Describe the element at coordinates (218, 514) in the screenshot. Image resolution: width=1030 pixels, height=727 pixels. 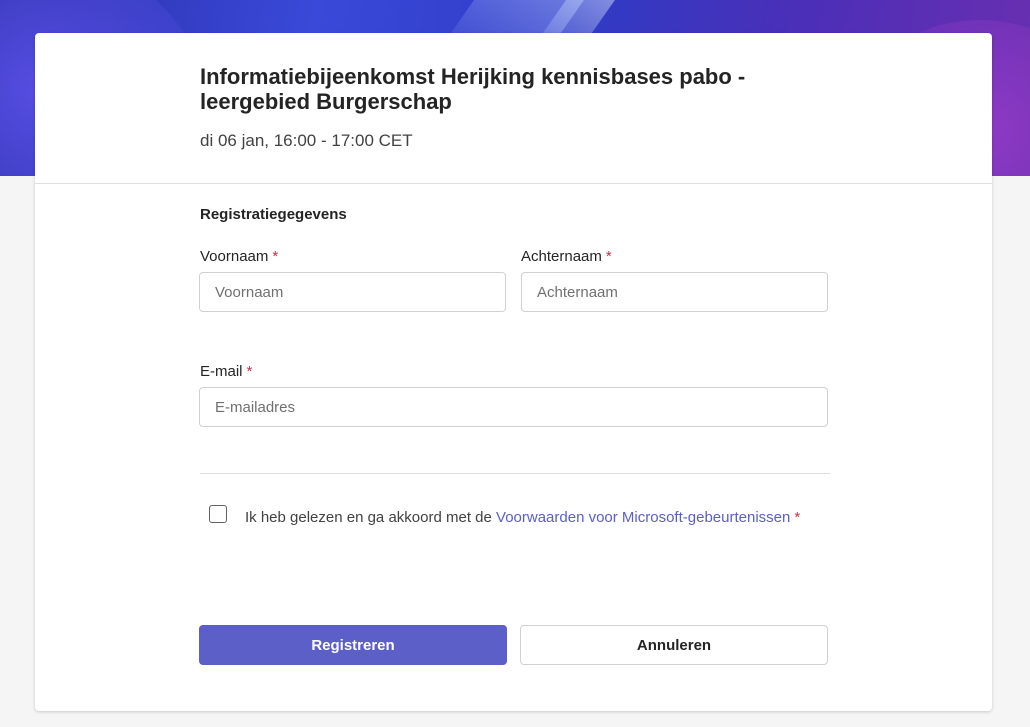
I see `terms-checkbox` at that location.